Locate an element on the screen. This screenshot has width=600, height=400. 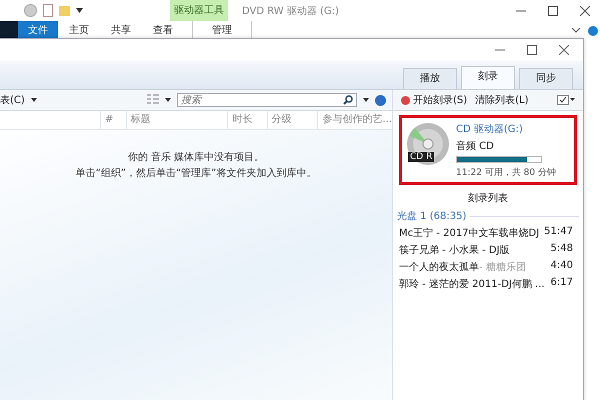
ribbon-tab: 主页 is located at coordinates (79, 30).